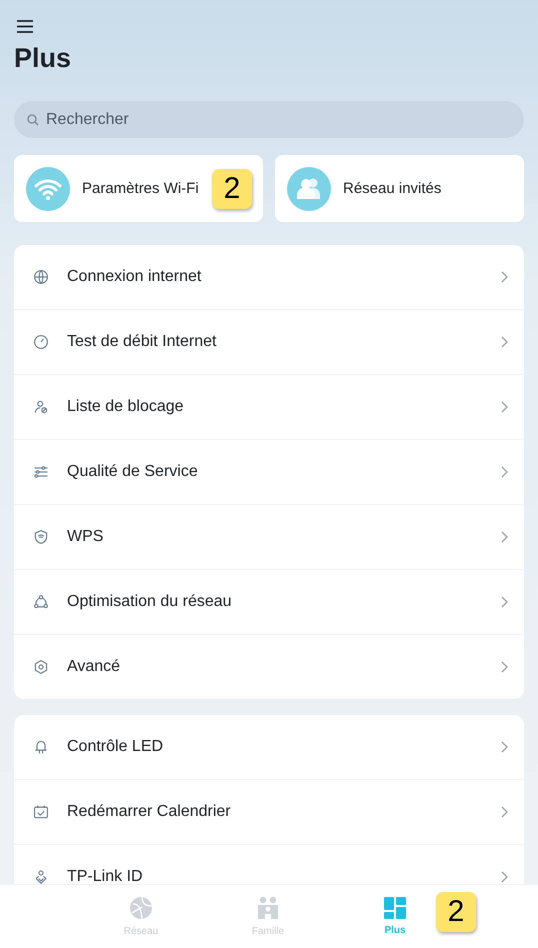 The image size is (538, 948). What do you see at coordinates (395, 908) in the screenshot?
I see `grid-icon` at bounding box center [395, 908].